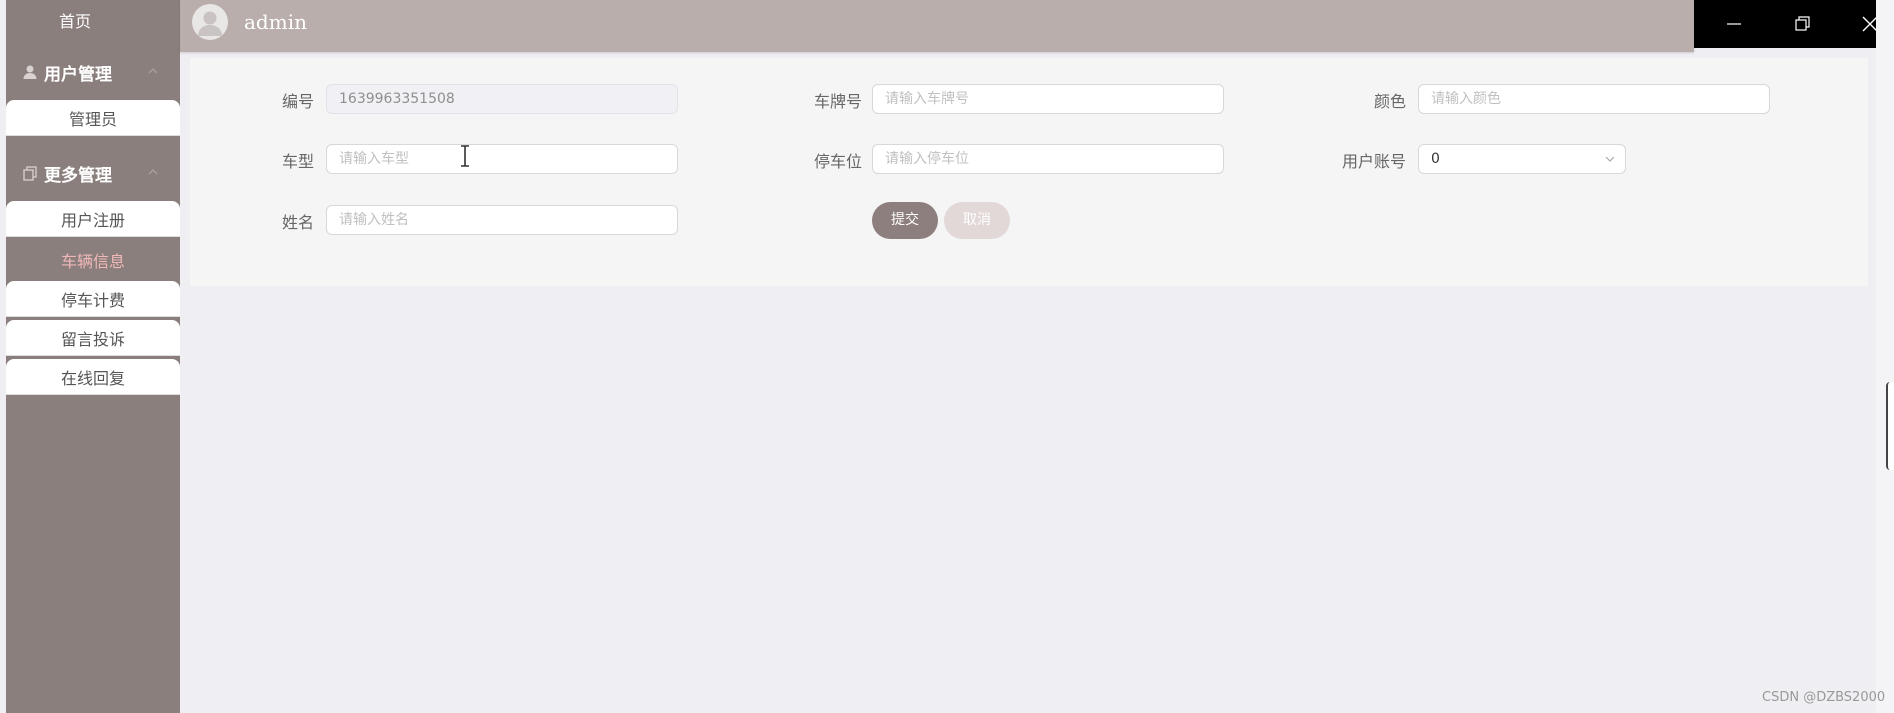  Describe the element at coordinates (1373, 161) in the screenshot. I see `field-label-user-account: 用户账号` at that location.